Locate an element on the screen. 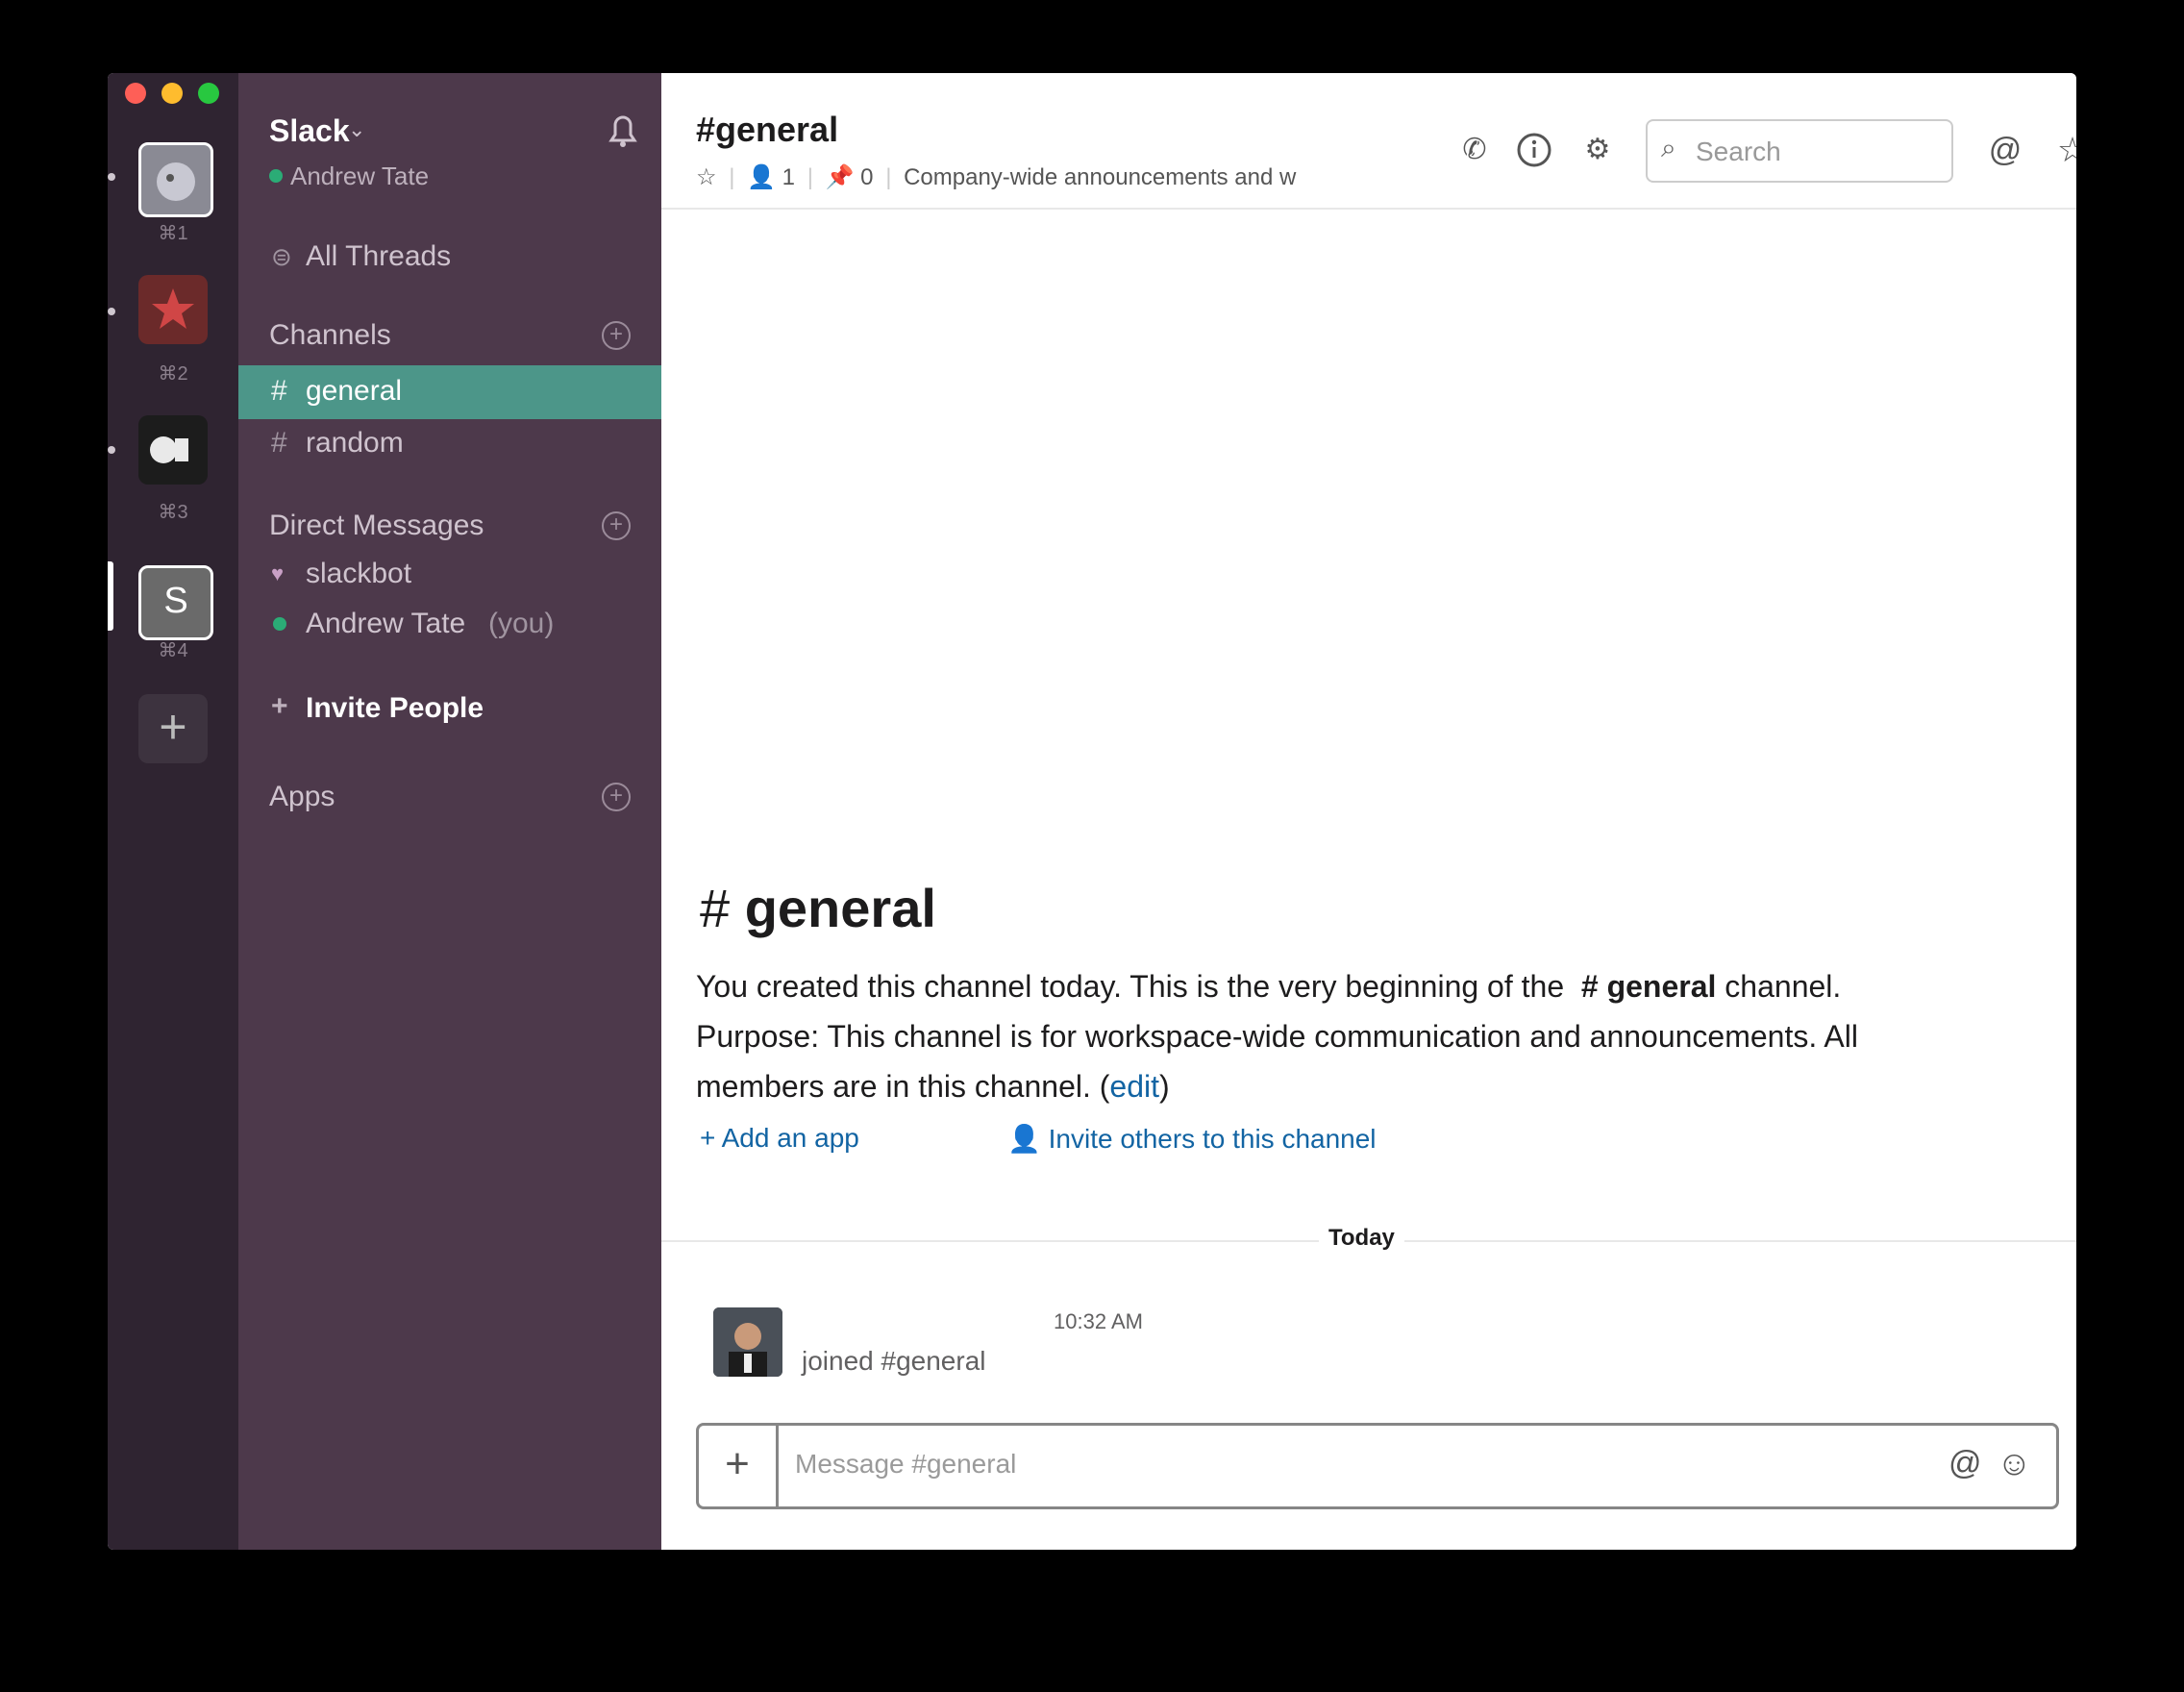 This screenshot has width=2184, height=1692. all-threads-button: ⊜ All Threads is located at coordinates (450, 257).